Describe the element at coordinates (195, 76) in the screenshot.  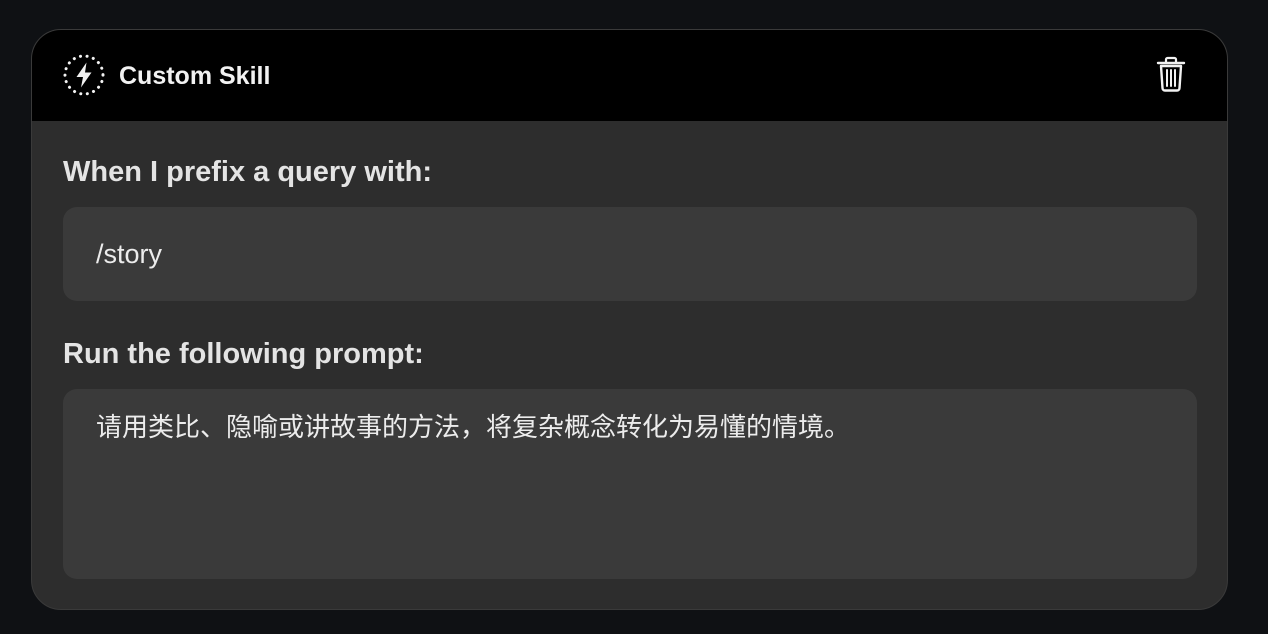
I see `skill-title: Custom Skill` at that location.